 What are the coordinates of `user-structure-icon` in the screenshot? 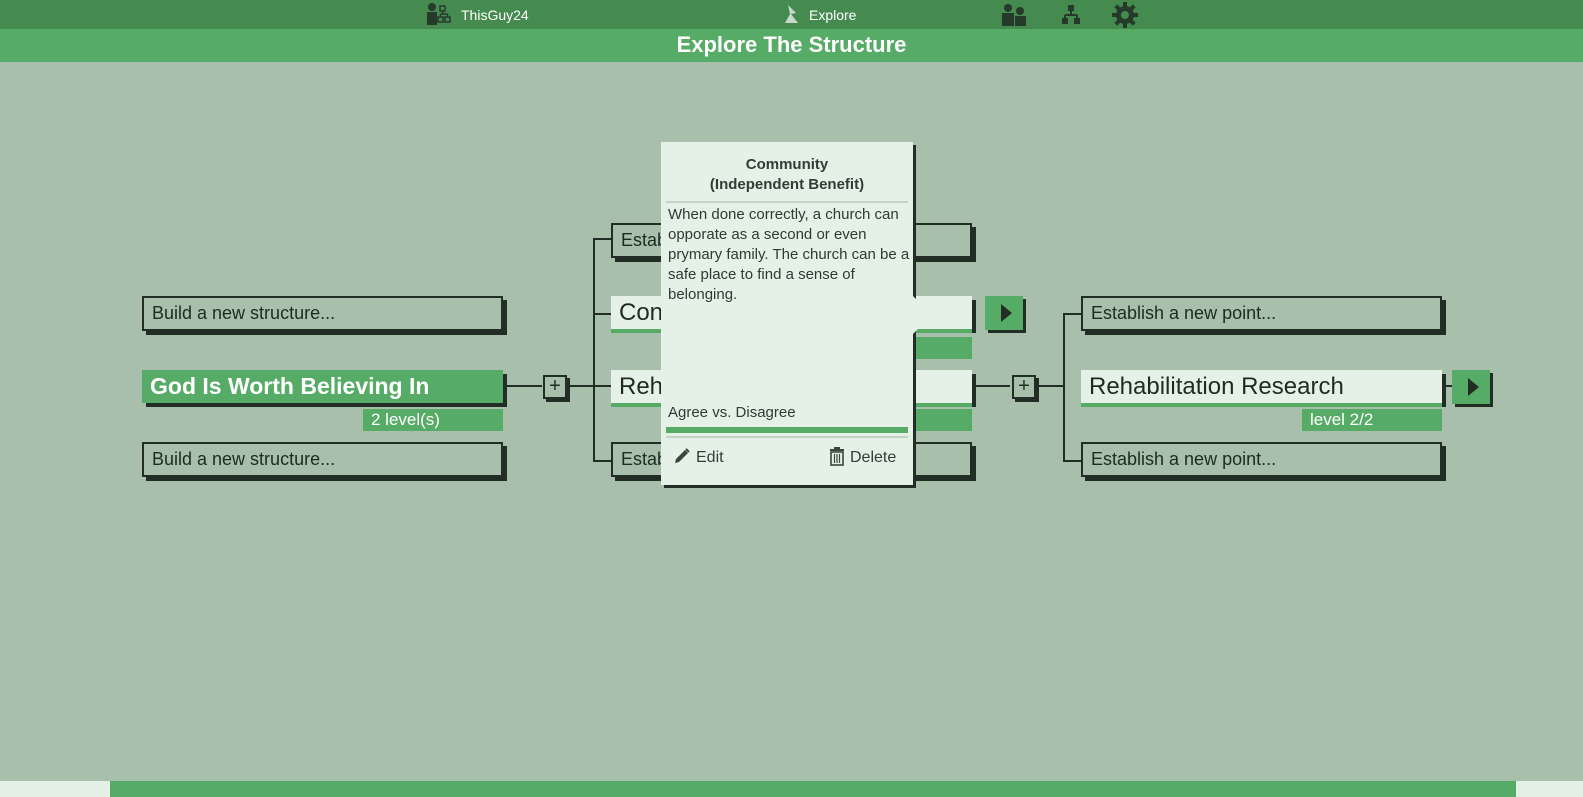 It's located at (439, 15).